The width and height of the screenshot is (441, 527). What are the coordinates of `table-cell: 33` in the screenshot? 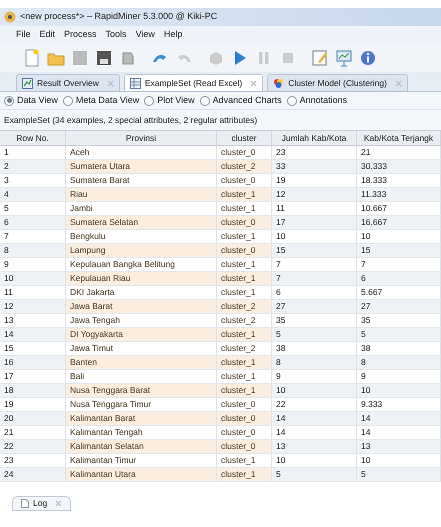 It's located at (314, 166).